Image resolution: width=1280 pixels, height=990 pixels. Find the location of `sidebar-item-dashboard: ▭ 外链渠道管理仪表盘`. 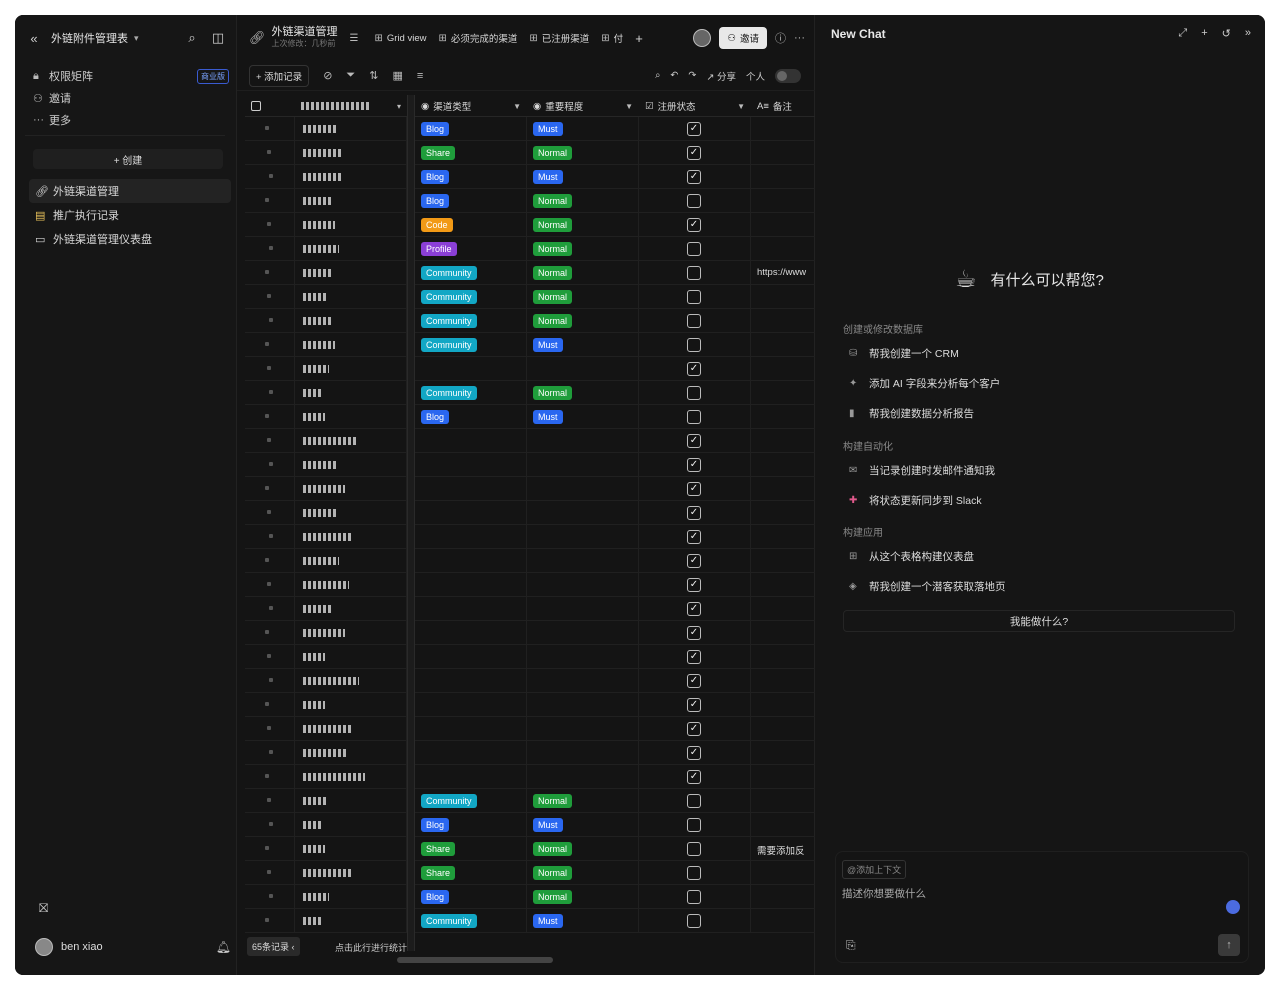

sidebar-item-dashboard: ▭ 外链渠道管理仪表盘 is located at coordinates (130, 239).